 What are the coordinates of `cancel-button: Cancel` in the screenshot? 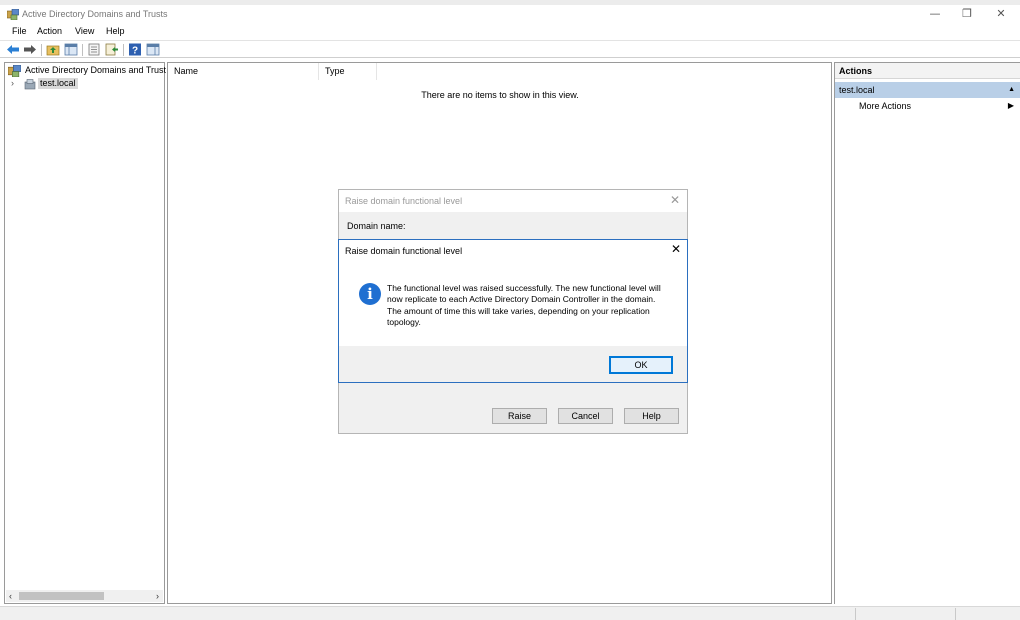 It's located at (585, 416).